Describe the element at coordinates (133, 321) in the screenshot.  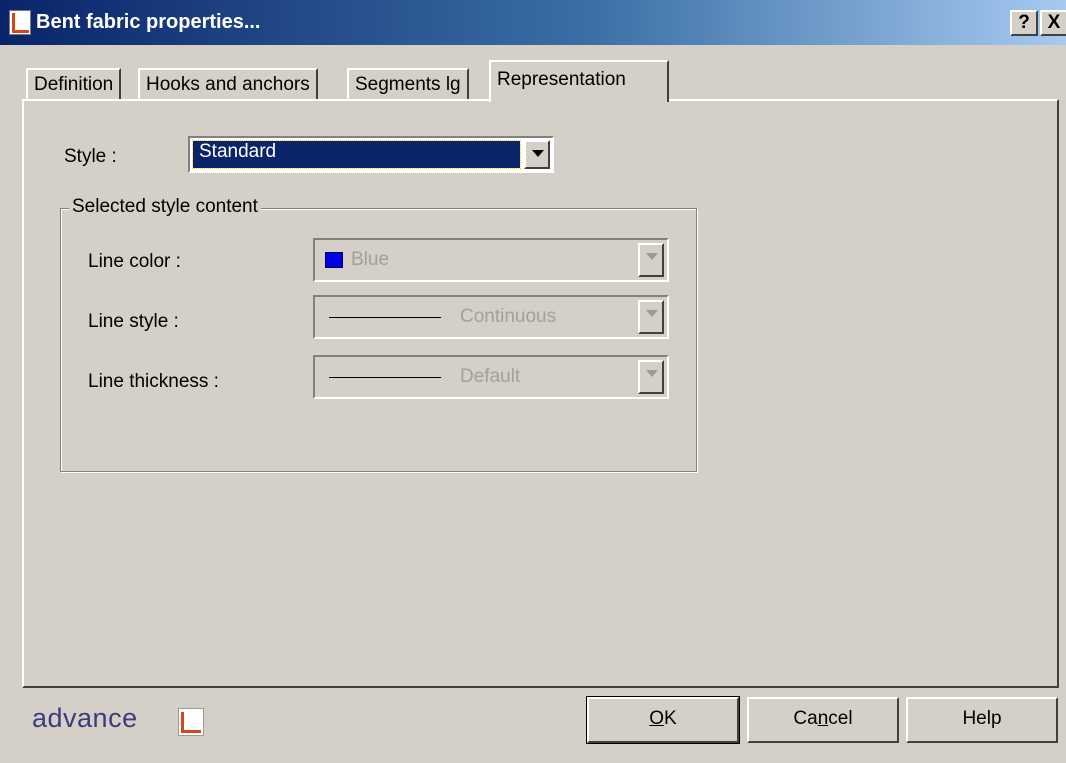
I see `line-style-label: Line style :` at that location.